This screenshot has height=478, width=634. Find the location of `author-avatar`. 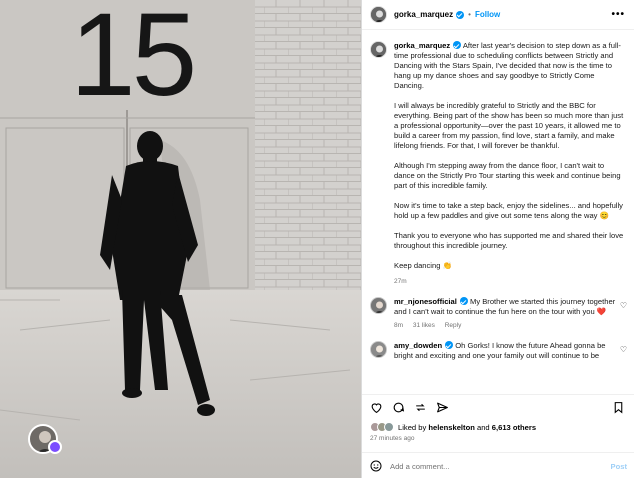

author-avatar is located at coordinates (378, 14).